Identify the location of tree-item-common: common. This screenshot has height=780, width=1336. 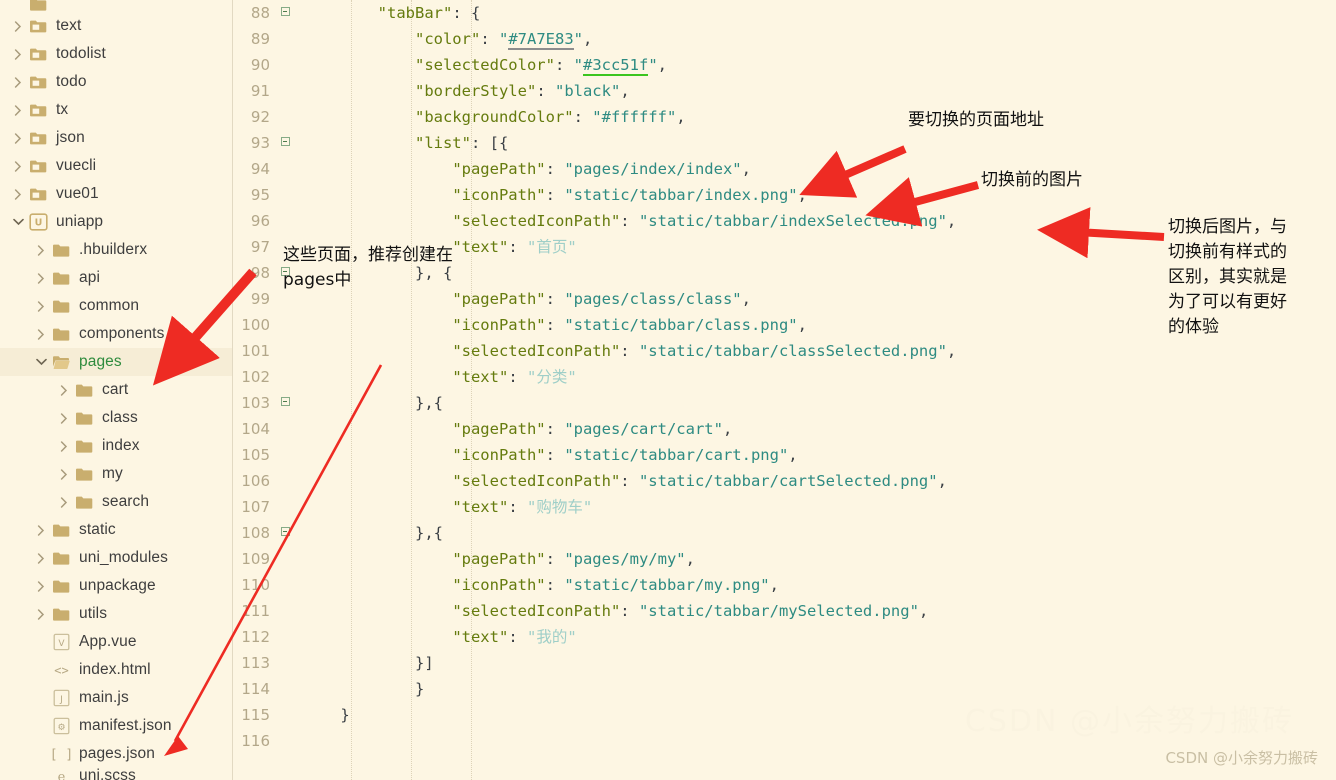
(116, 306).